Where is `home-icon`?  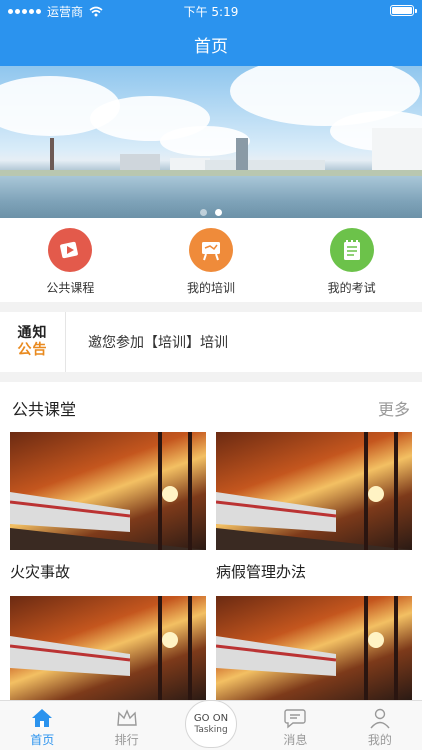 home-icon is located at coordinates (42, 718).